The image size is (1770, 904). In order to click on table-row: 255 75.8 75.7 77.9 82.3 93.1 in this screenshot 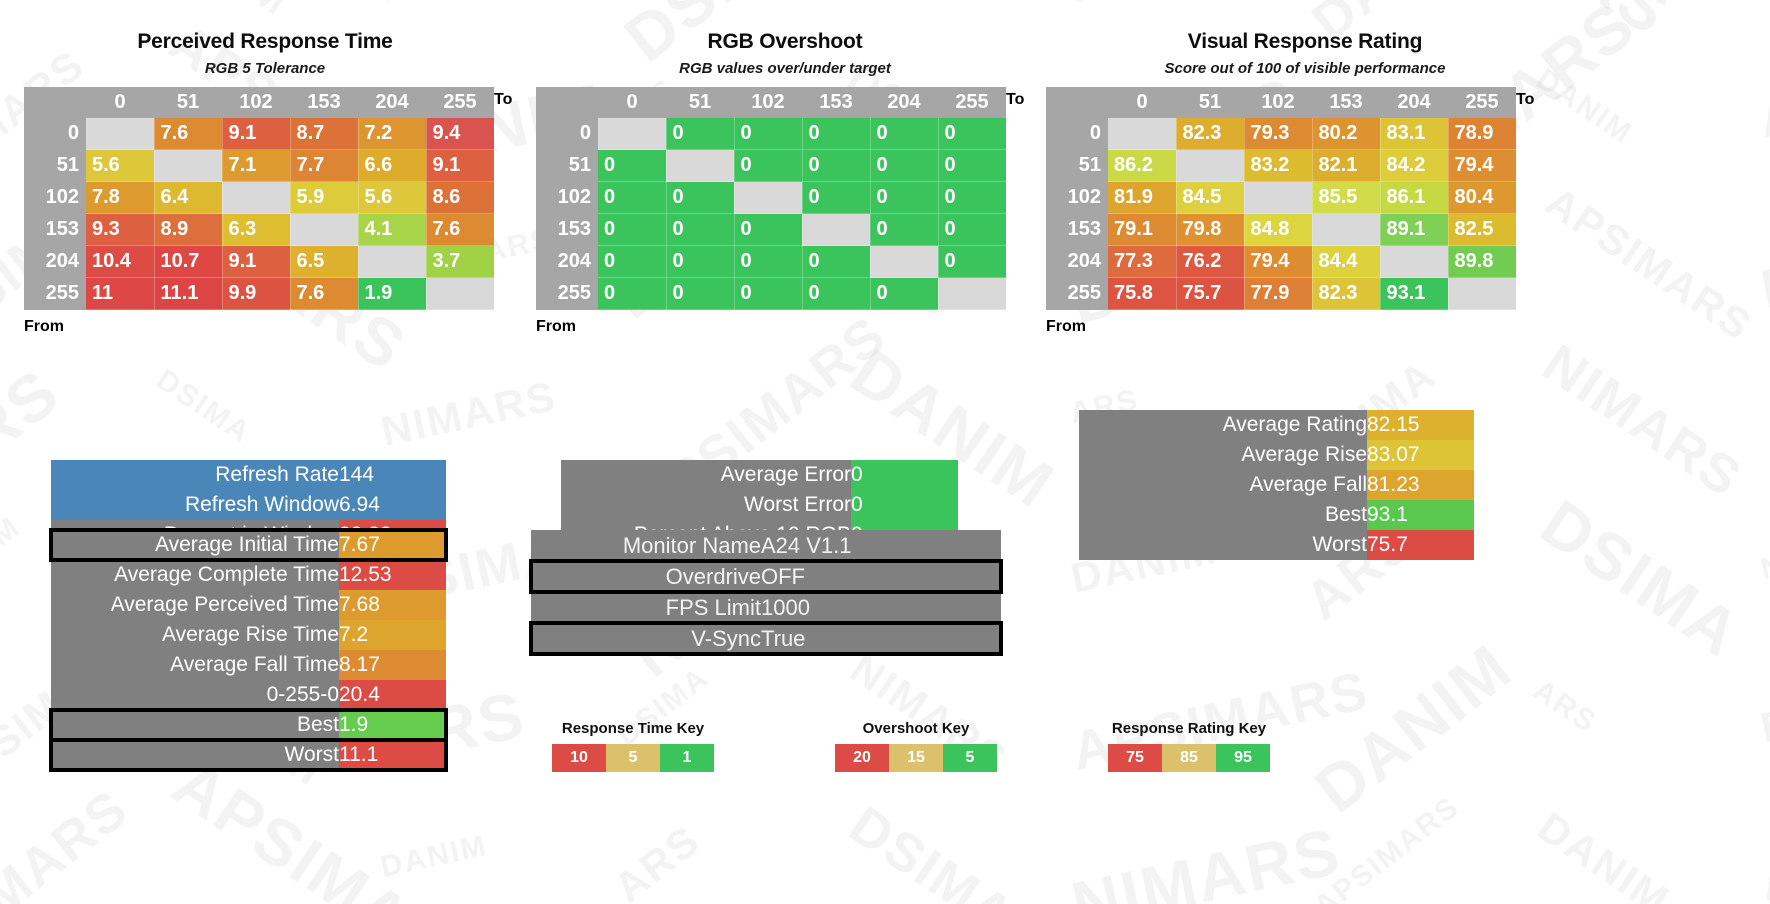, I will do `click(1281, 293)`.